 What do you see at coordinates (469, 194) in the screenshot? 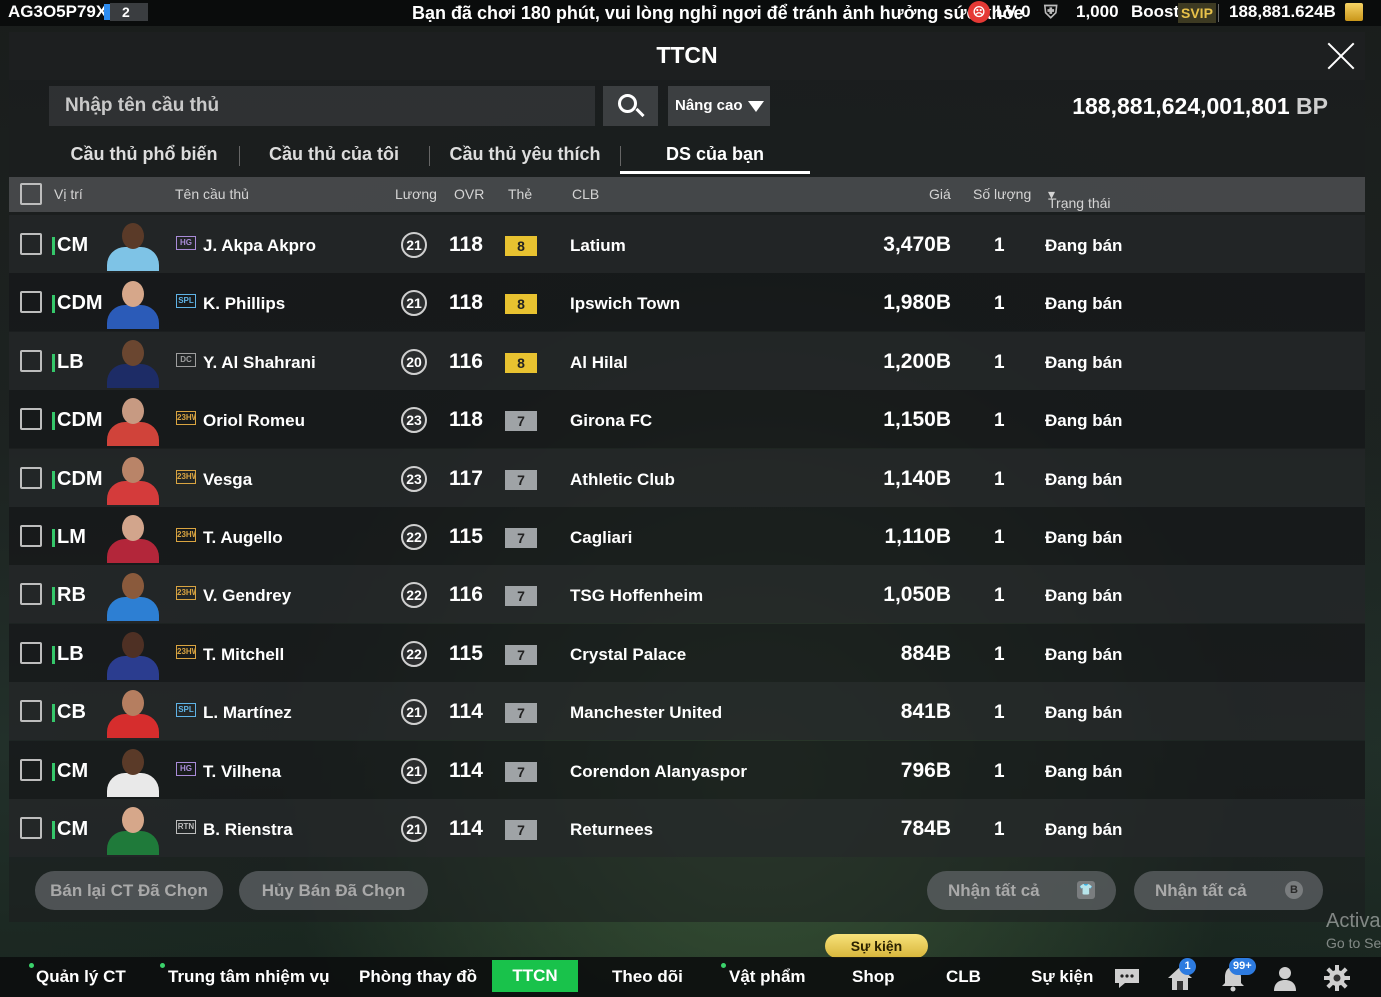
I see `col-ovr: OVR` at bounding box center [469, 194].